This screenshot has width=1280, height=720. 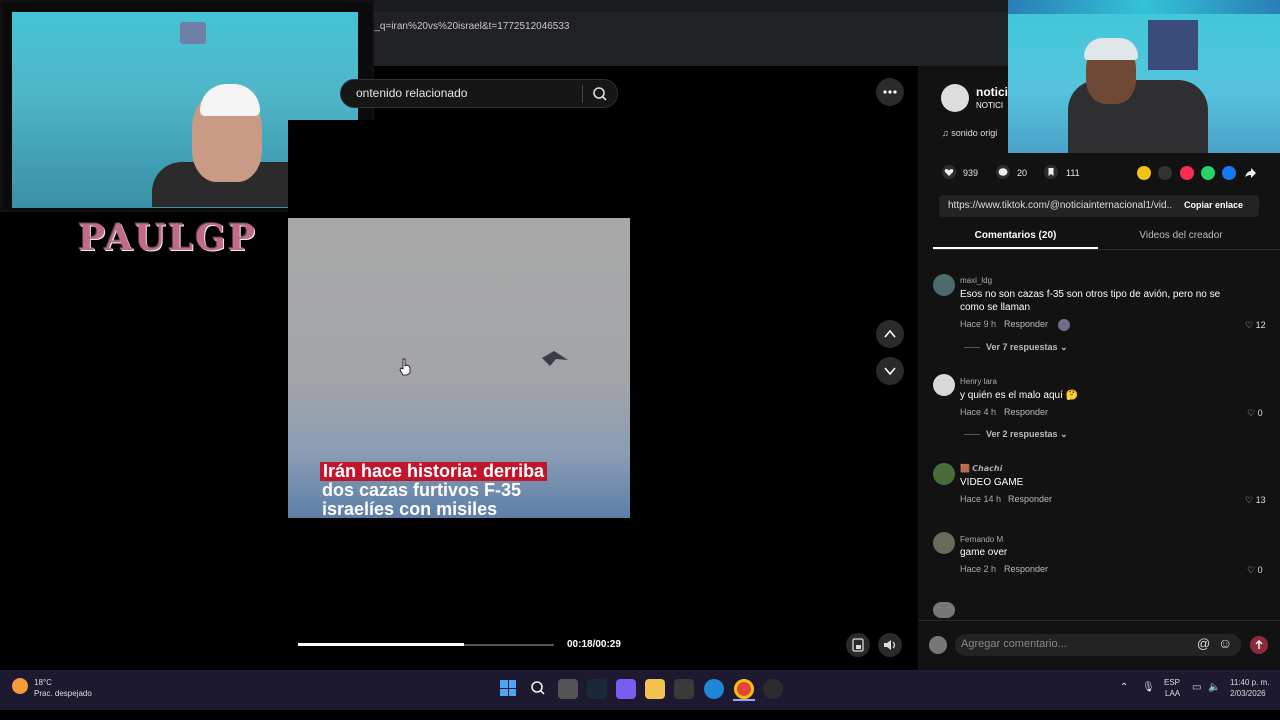 What do you see at coordinates (1173, 693) in the screenshot?
I see `language-layout: LAA` at bounding box center [1173, 693].